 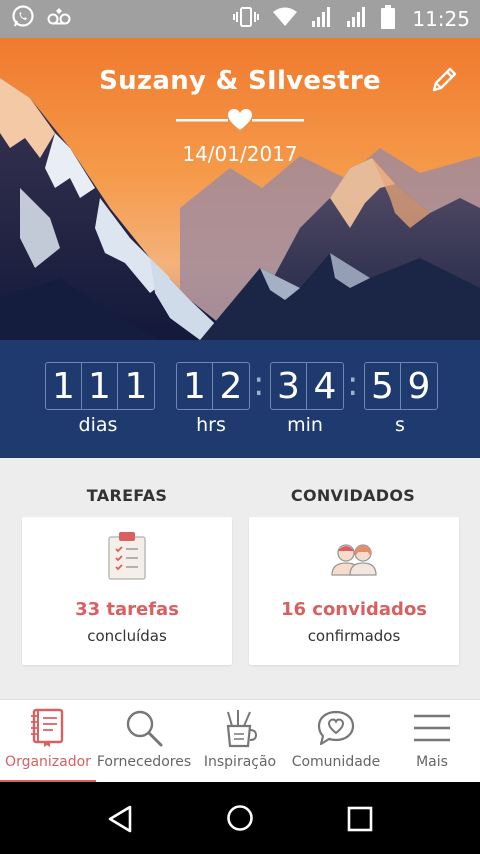 I want to click on seconds-label: s, so click(x=400, y=425).